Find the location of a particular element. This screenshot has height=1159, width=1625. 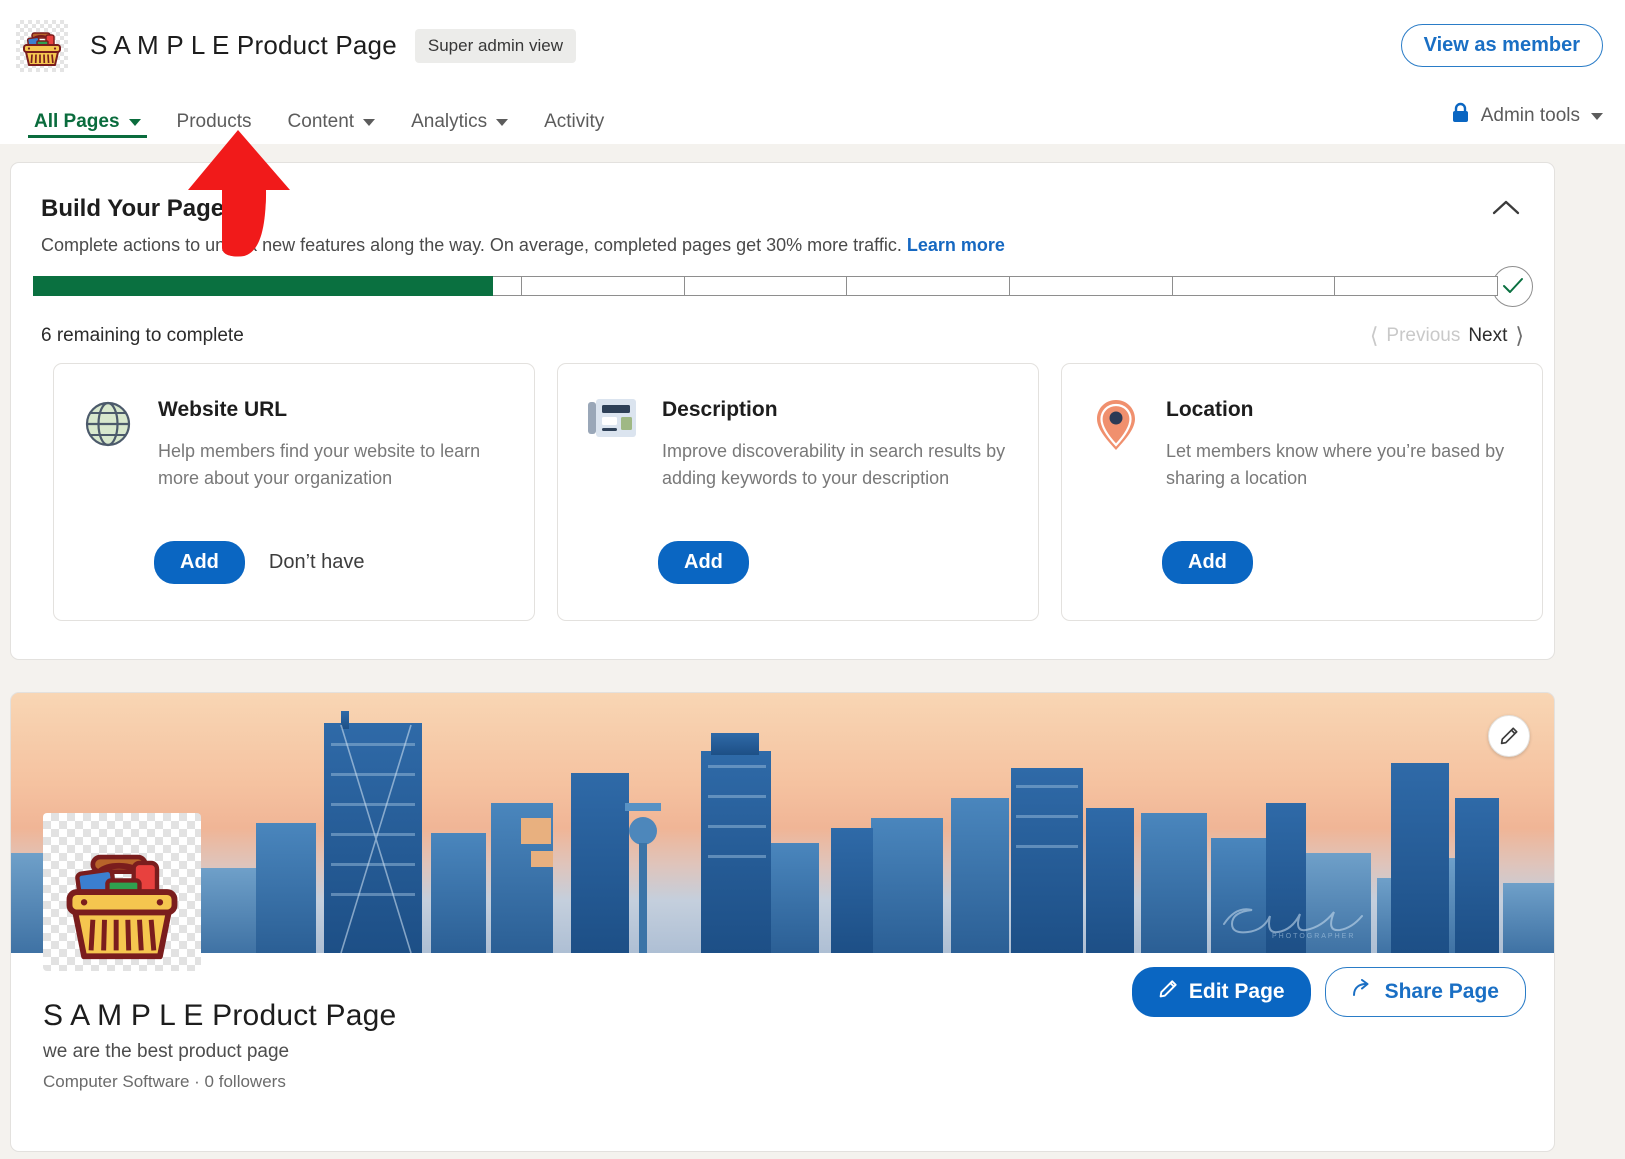

nav-label: Analytics is located at coordinates (449, 121).